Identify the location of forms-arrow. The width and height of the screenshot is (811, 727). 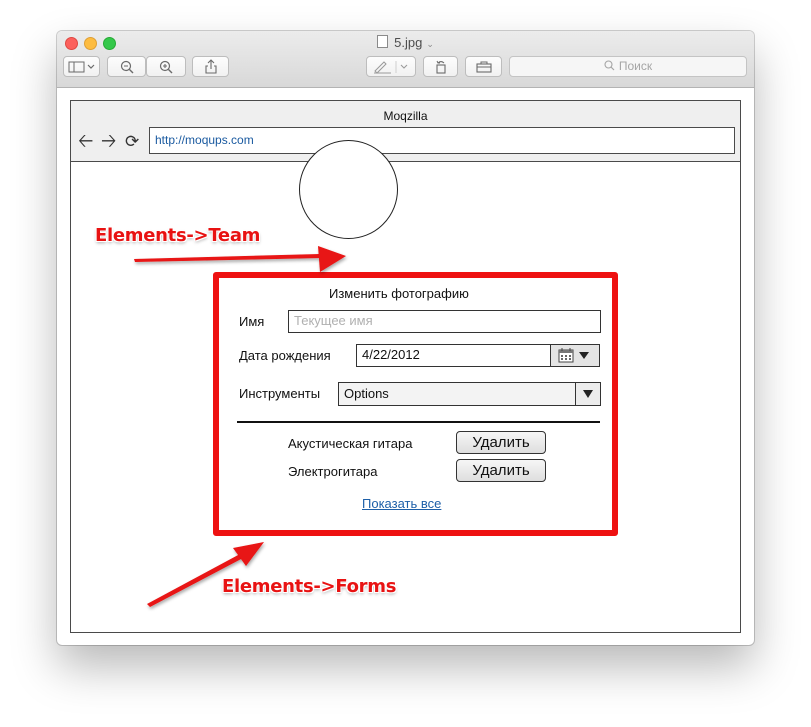
(205, 574).